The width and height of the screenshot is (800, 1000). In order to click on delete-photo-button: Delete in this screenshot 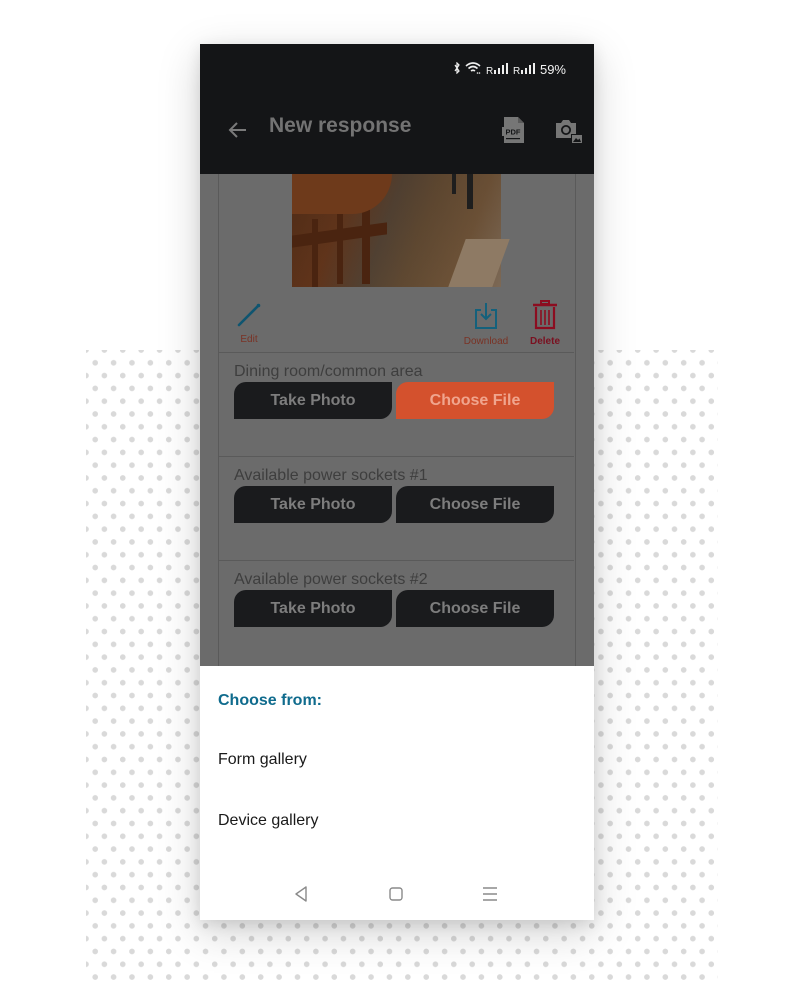, I will do `click(545, 323)`.